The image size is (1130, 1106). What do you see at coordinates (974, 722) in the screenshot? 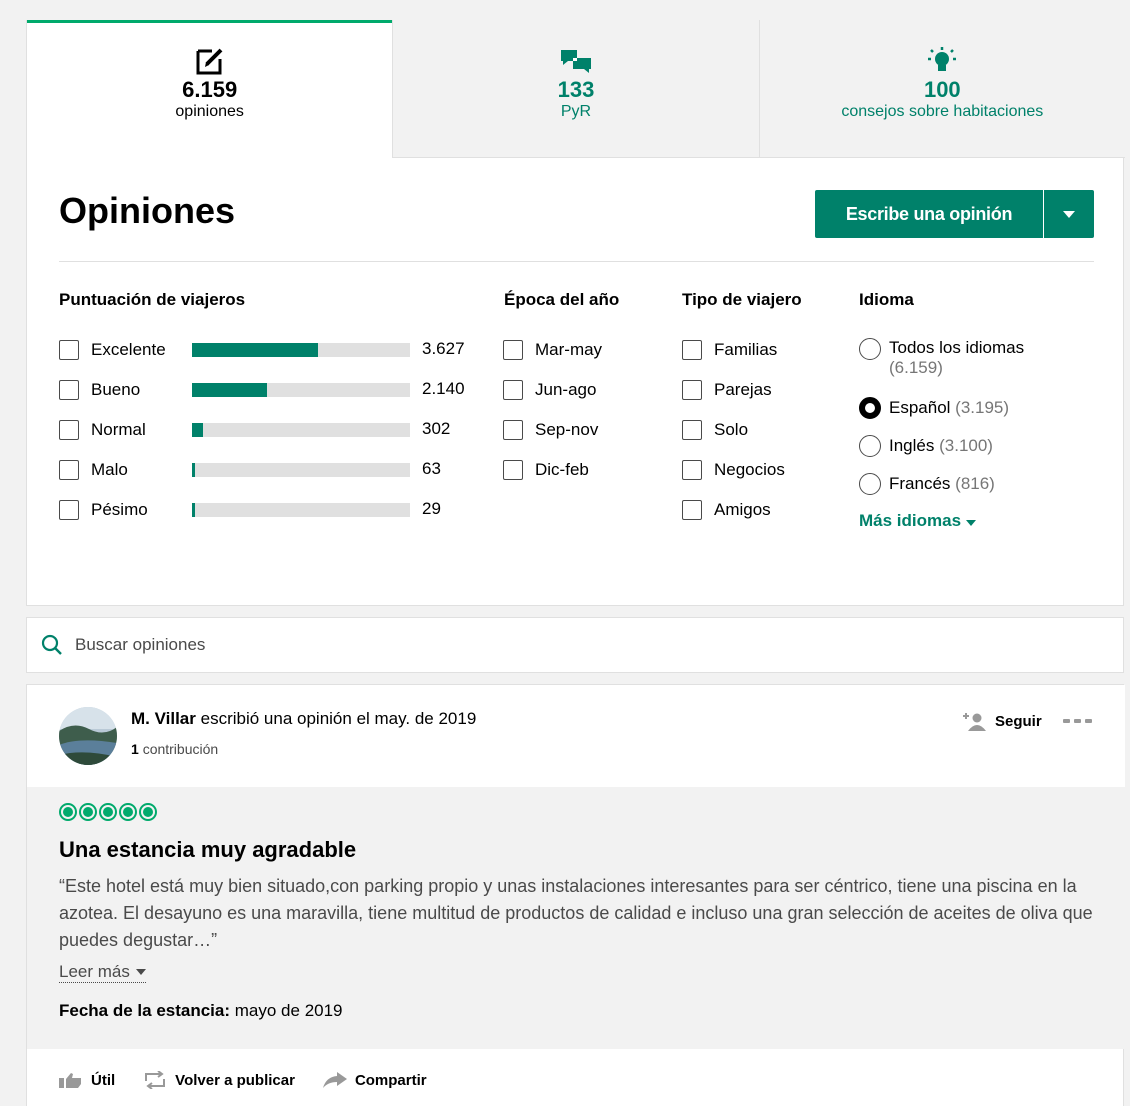
I see `add-user-icon` at bounding box center [974, 722].